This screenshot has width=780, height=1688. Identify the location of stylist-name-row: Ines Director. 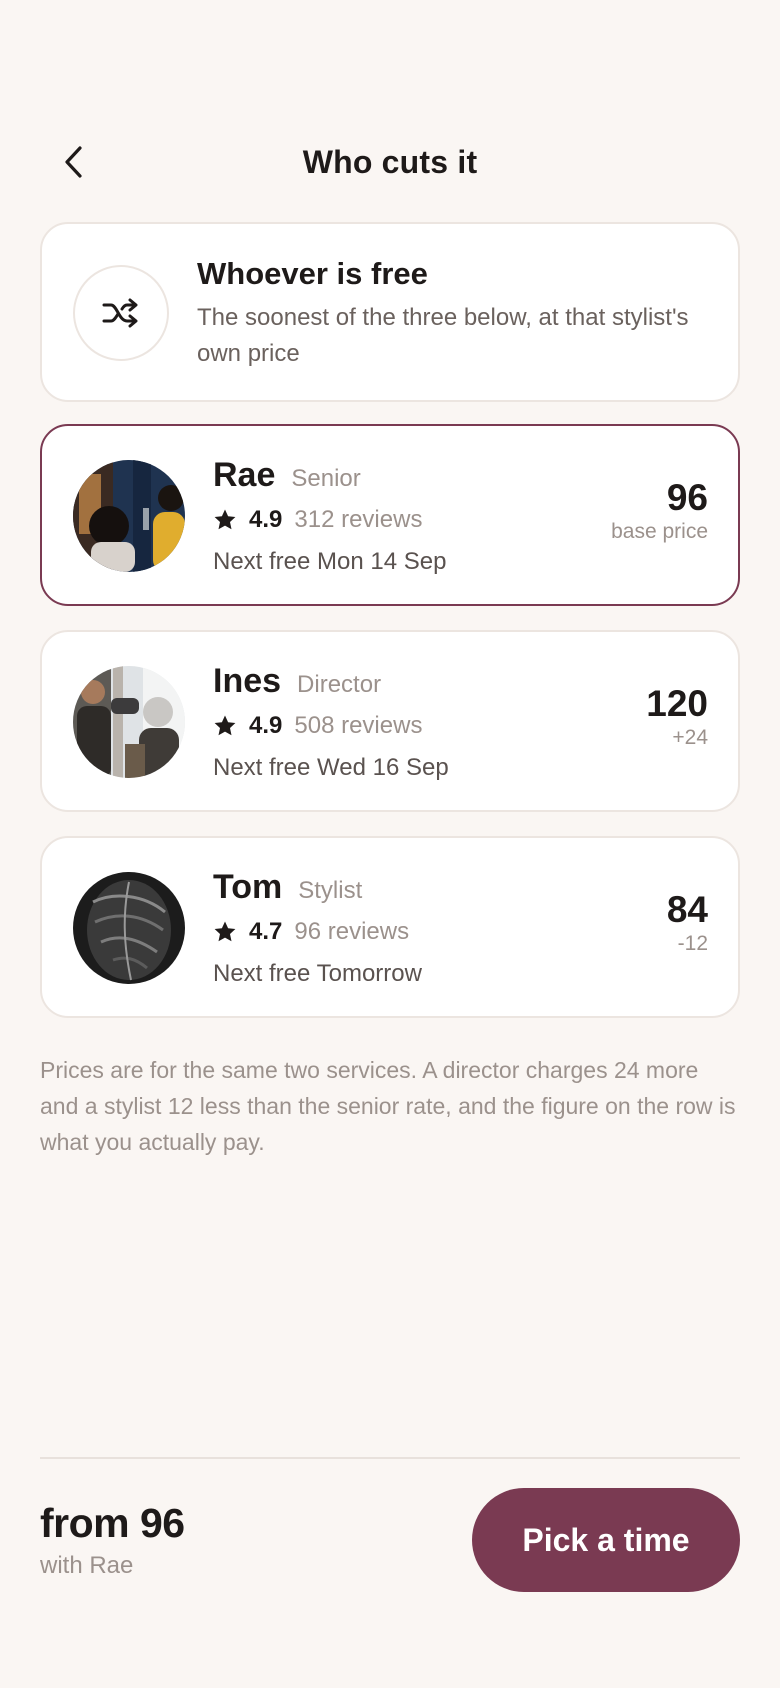
(297, 681).